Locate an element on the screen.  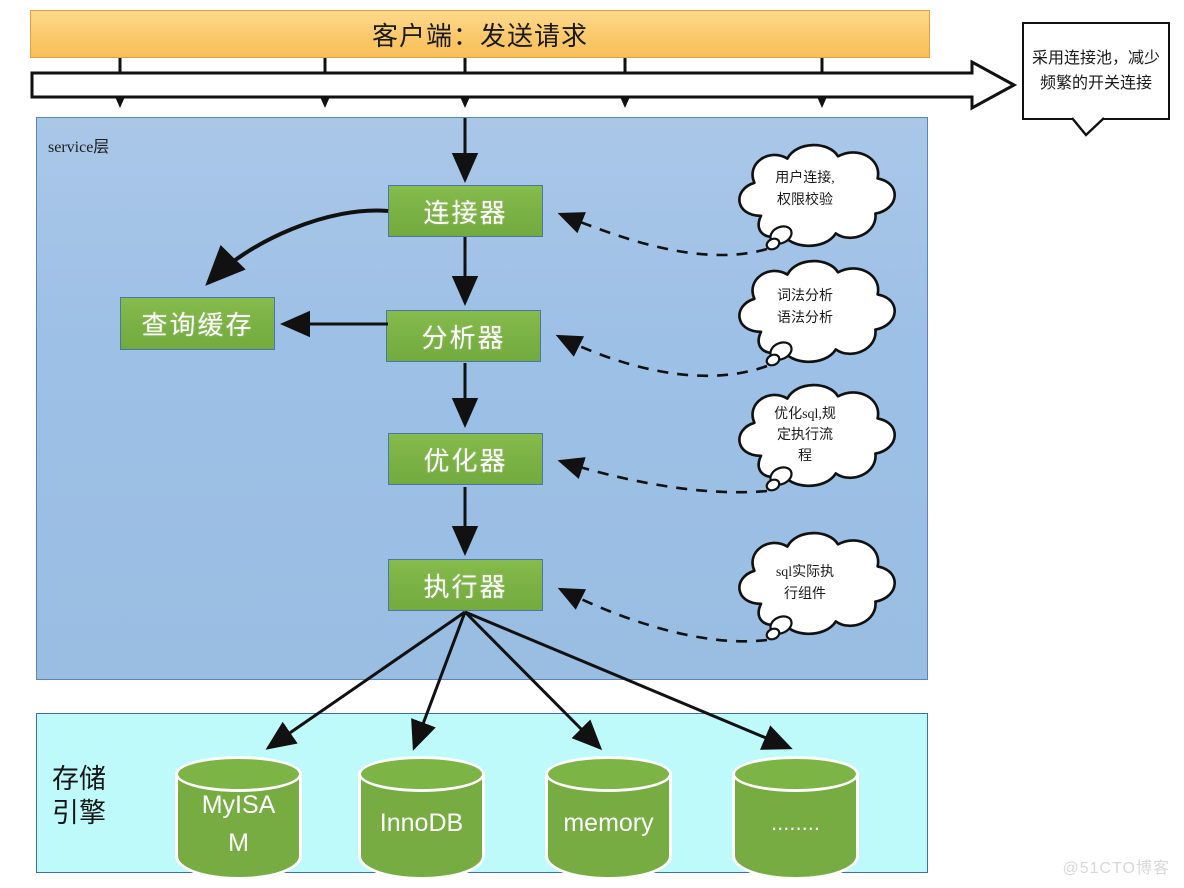
storage-engine-memory-label: memory is located at coordinates (608, 823).